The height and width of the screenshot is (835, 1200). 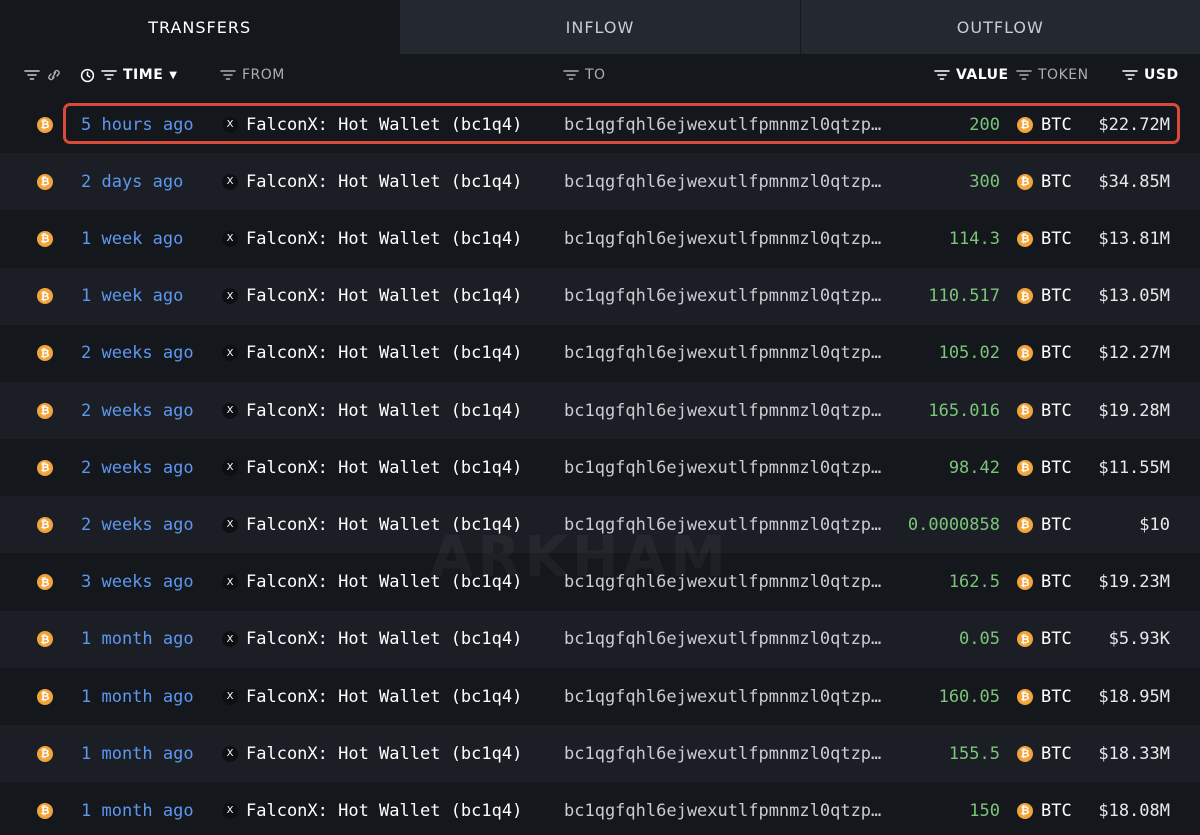 I want to click on header-from: FROM, so click(x=252, y=75).